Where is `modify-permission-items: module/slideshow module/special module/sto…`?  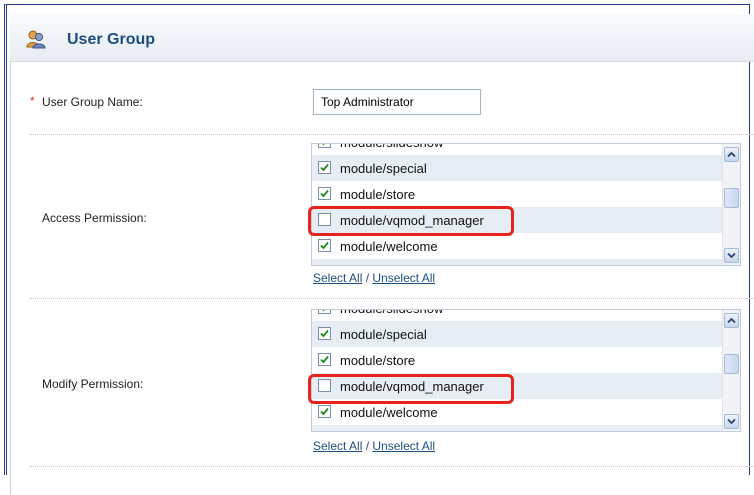
modify-permission-items: module/slideshow module/special module/sto… is located at coordinates (518, 371).